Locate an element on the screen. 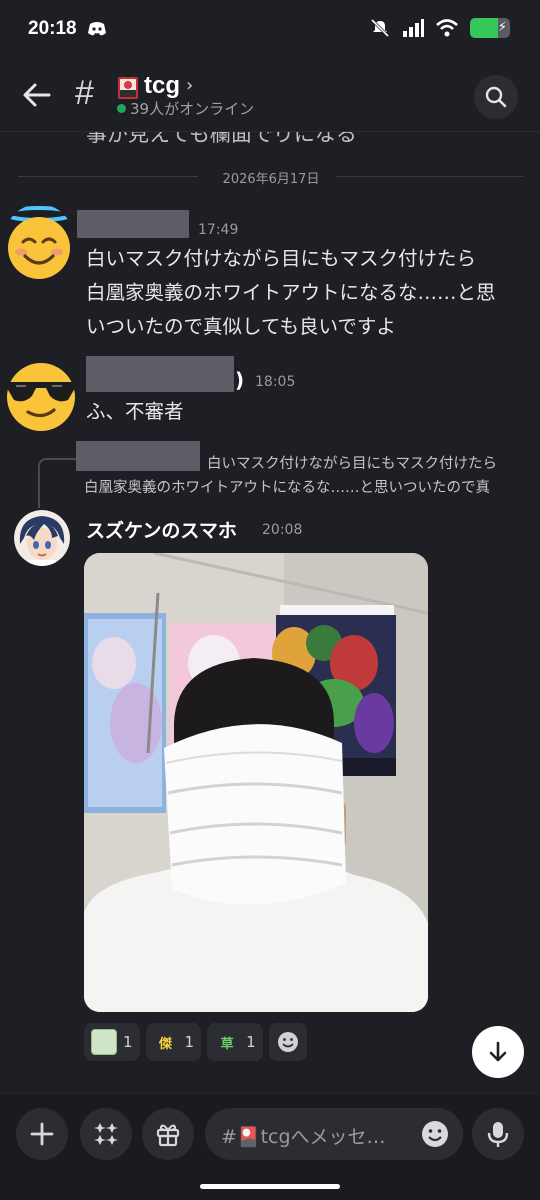  search-icon is located at coordinates (496, 97).